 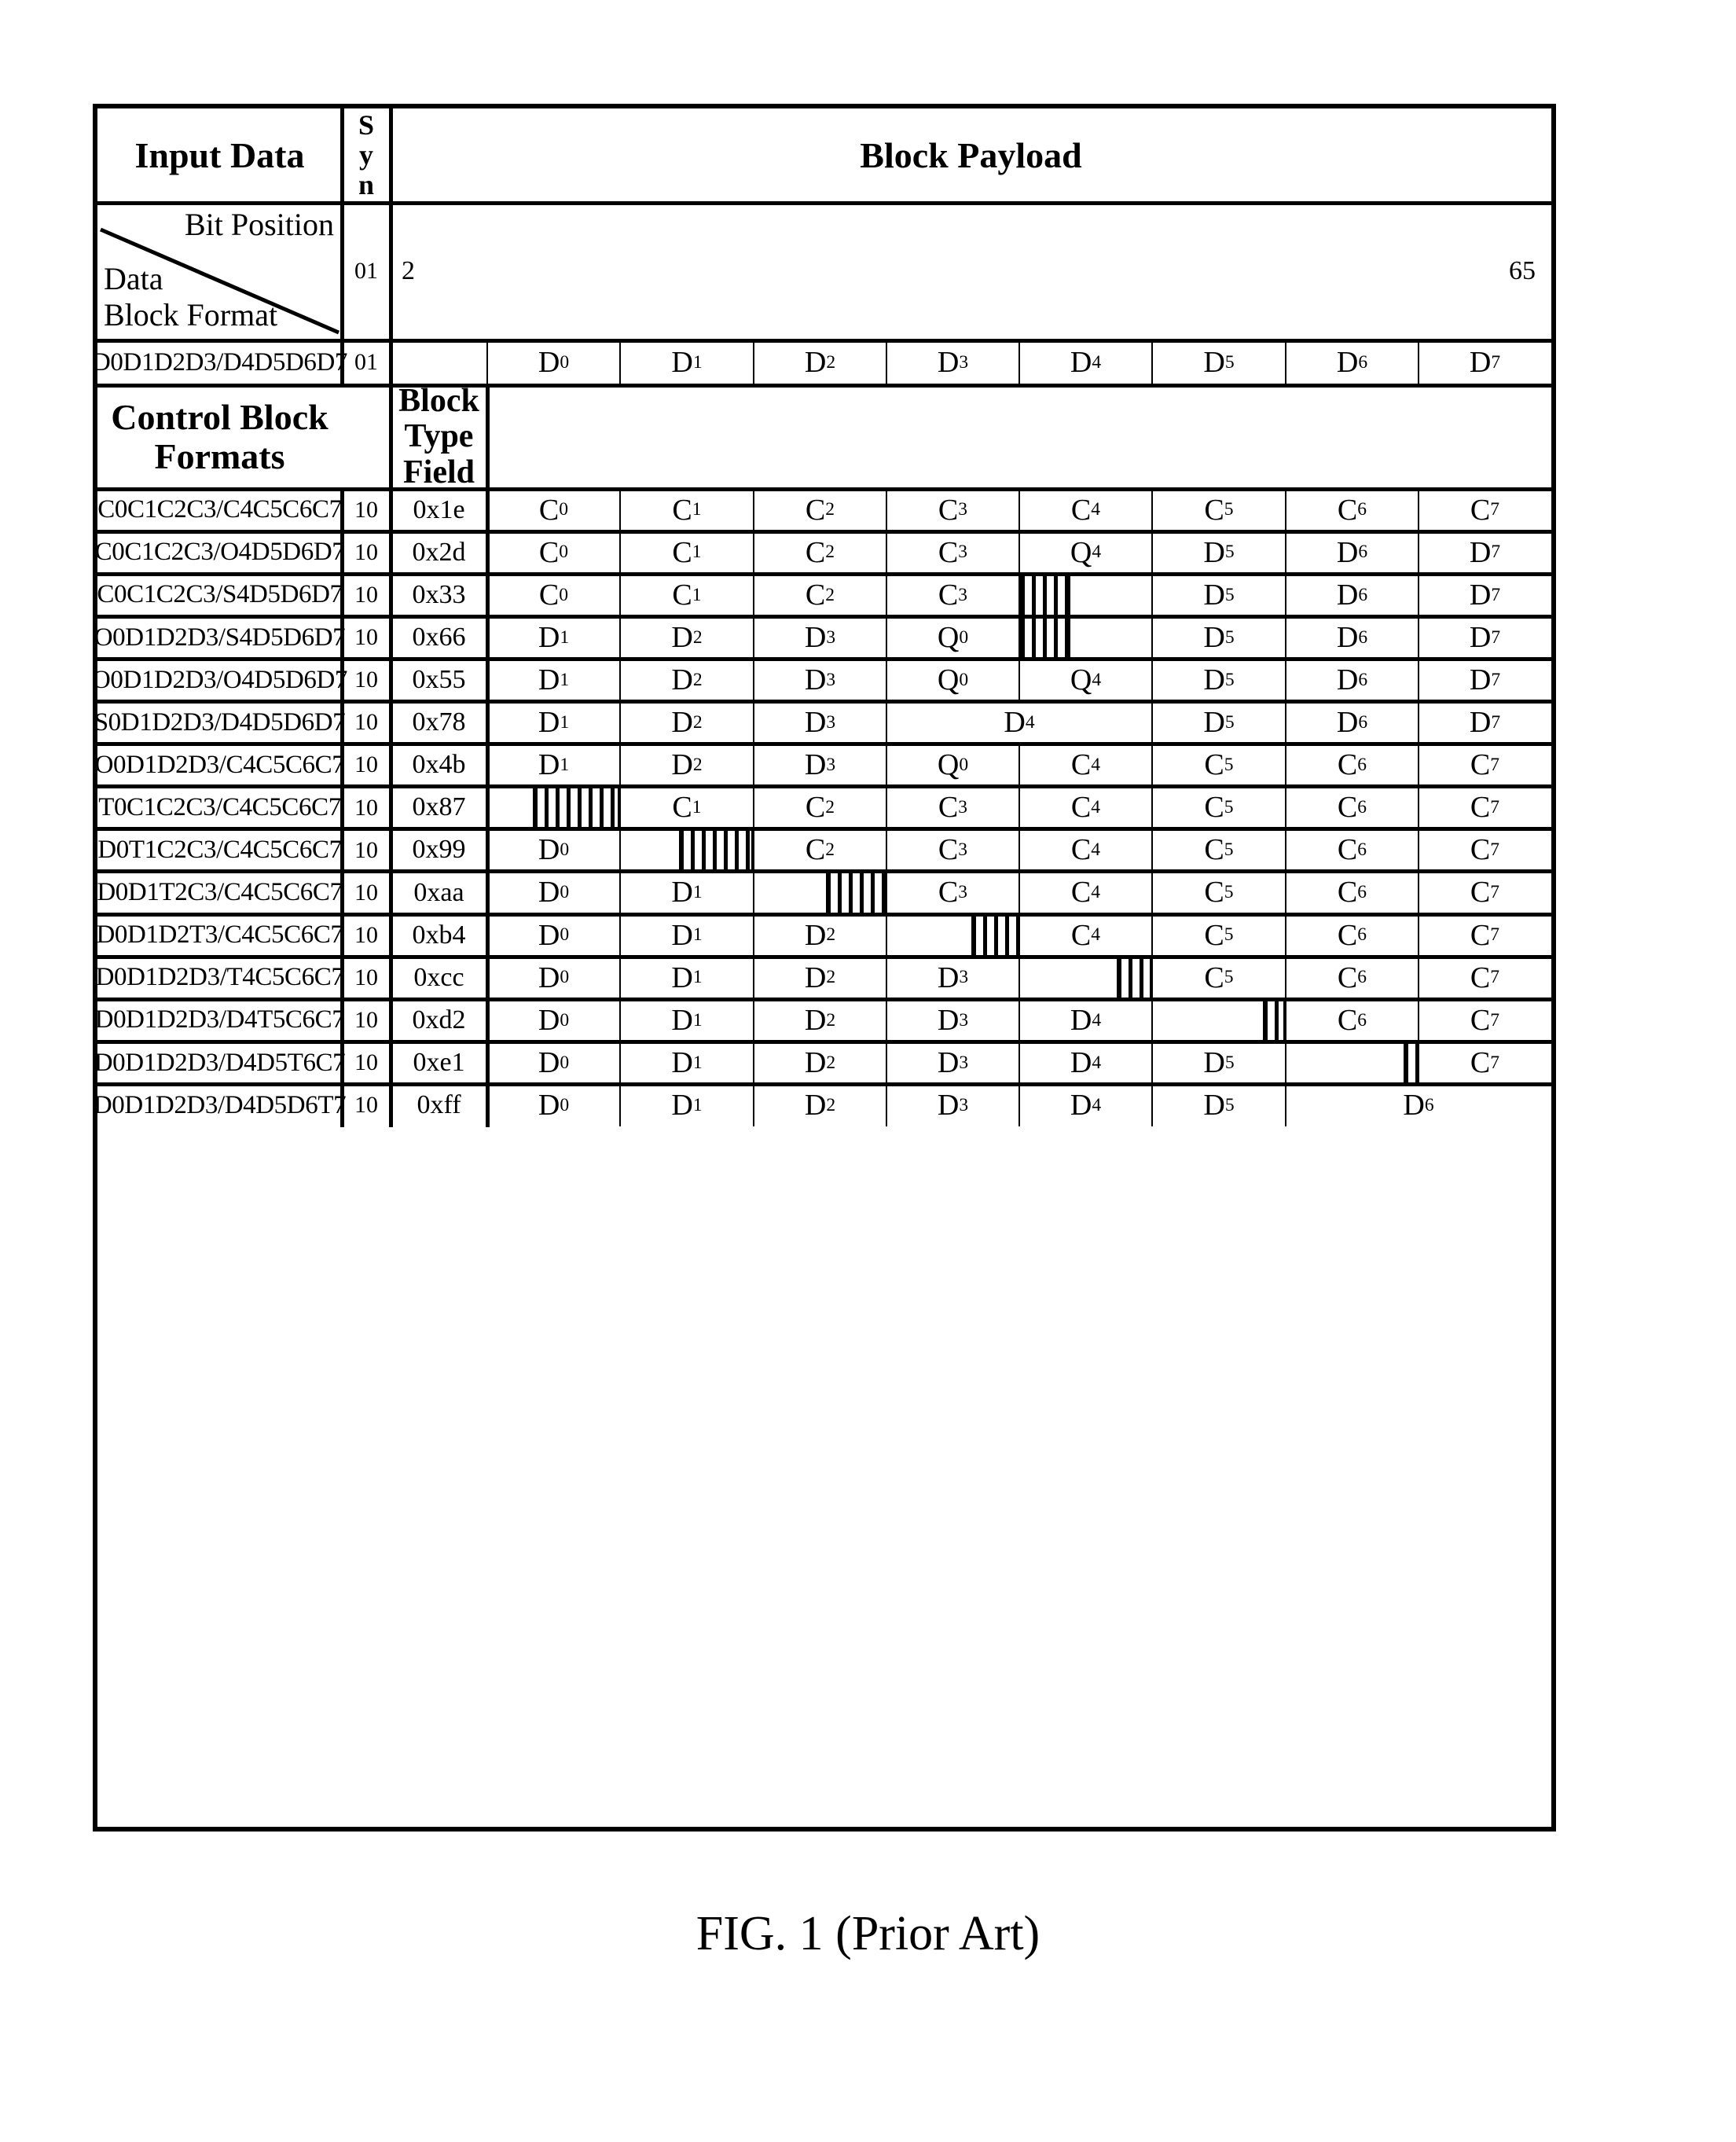 I want to click on control-row-cell-4: D5, so click(x=1219, y=723).